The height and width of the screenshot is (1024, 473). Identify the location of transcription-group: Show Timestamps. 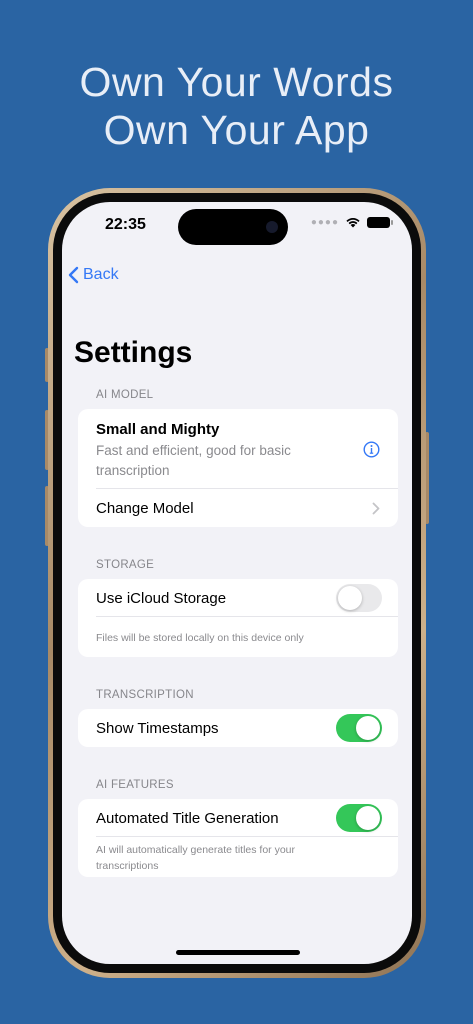
(238, 728).